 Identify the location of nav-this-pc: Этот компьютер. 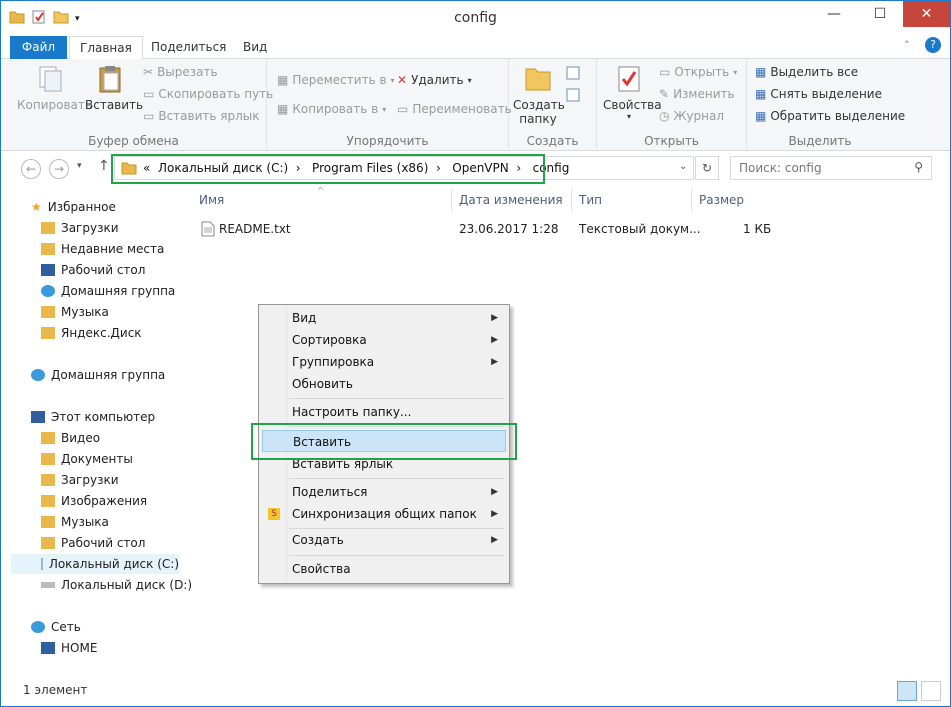
(93, 417).